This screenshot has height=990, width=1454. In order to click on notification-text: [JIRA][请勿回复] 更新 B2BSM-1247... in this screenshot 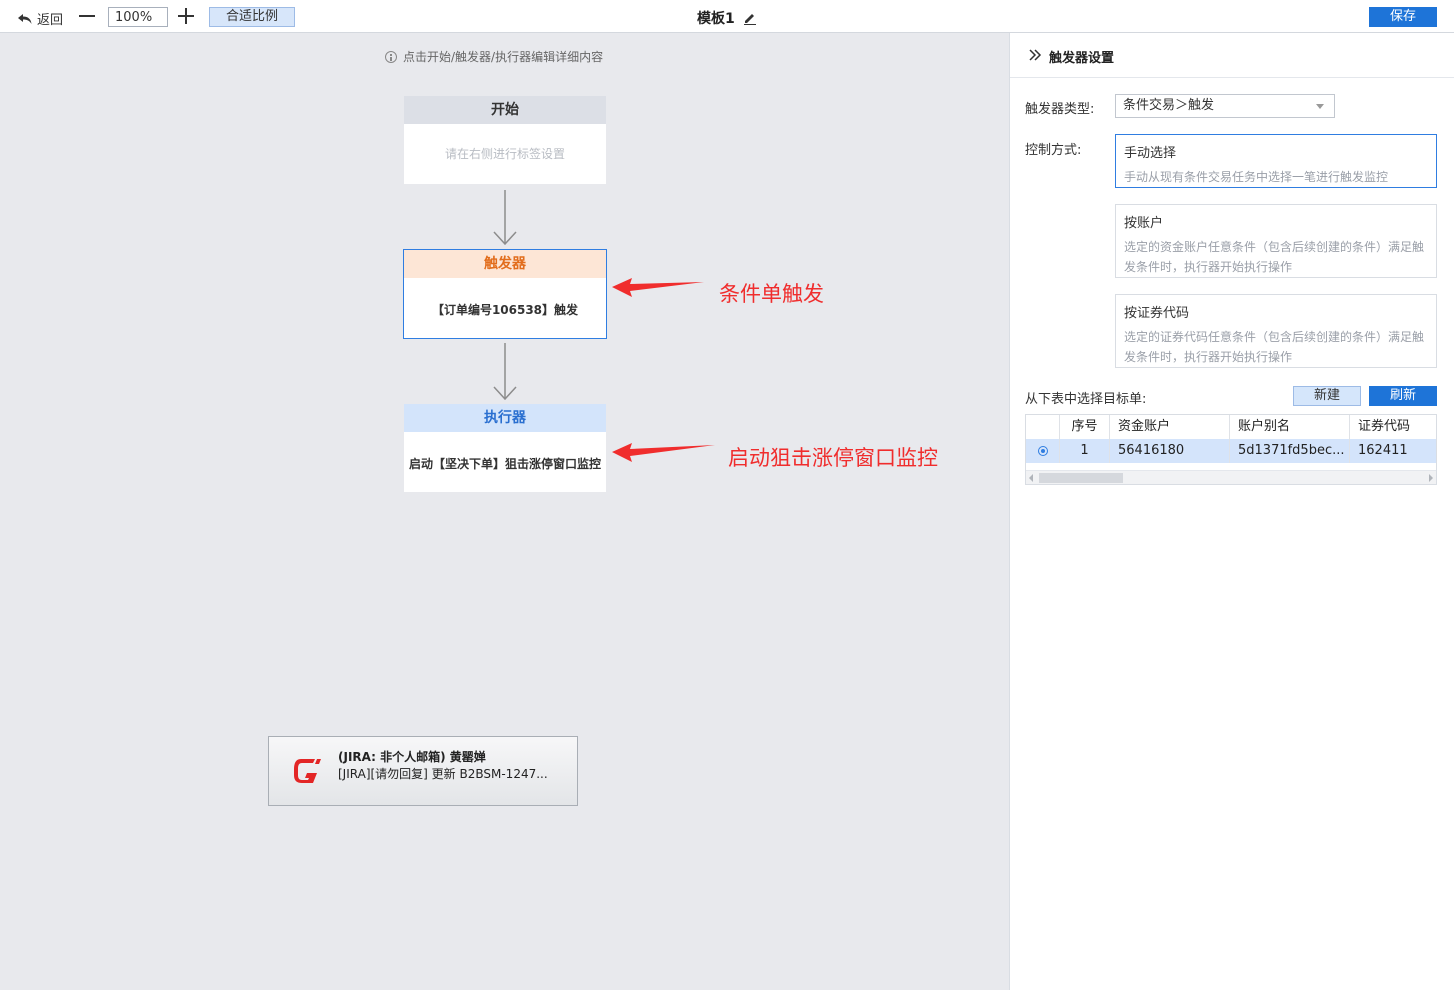, I will do `click(443, 774)`.